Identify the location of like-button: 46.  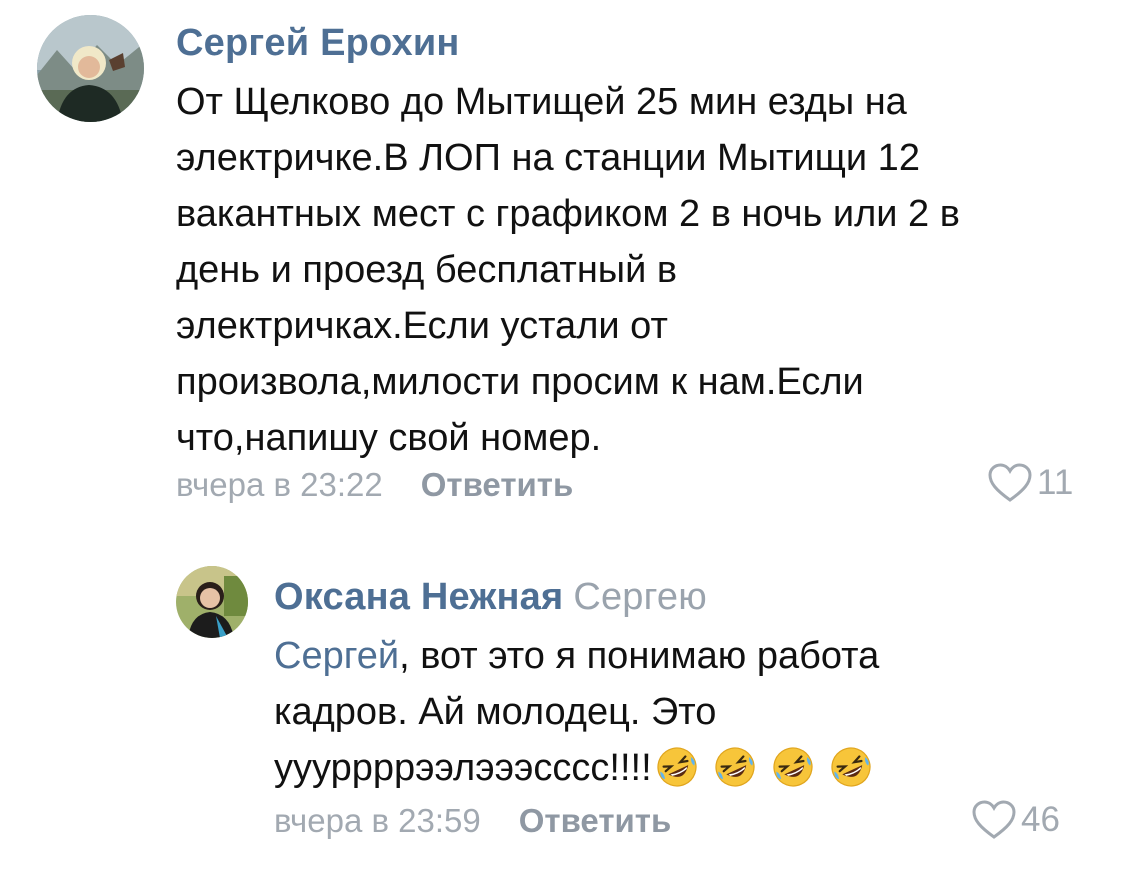
(1016, 820).